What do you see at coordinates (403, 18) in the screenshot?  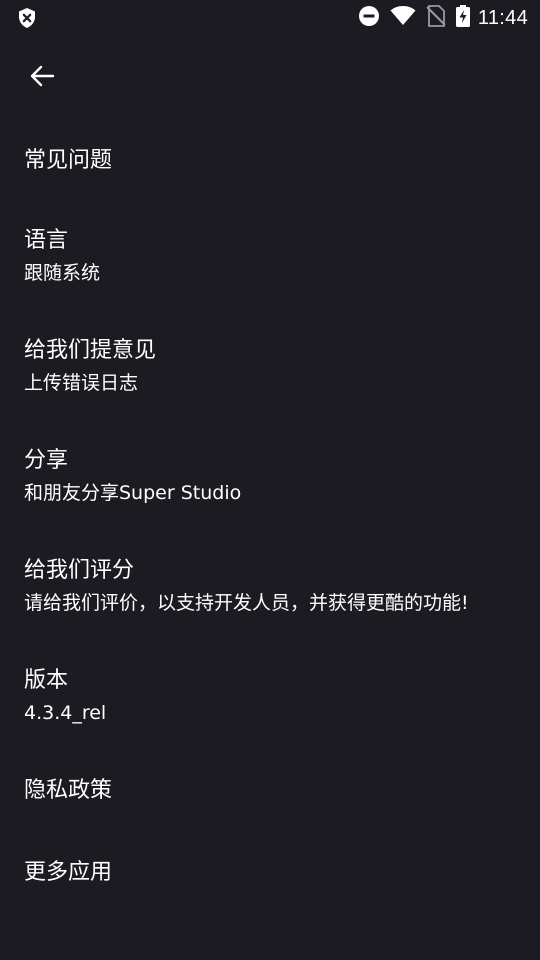 I see `wifi-icon` at bounding box center [403, 18].